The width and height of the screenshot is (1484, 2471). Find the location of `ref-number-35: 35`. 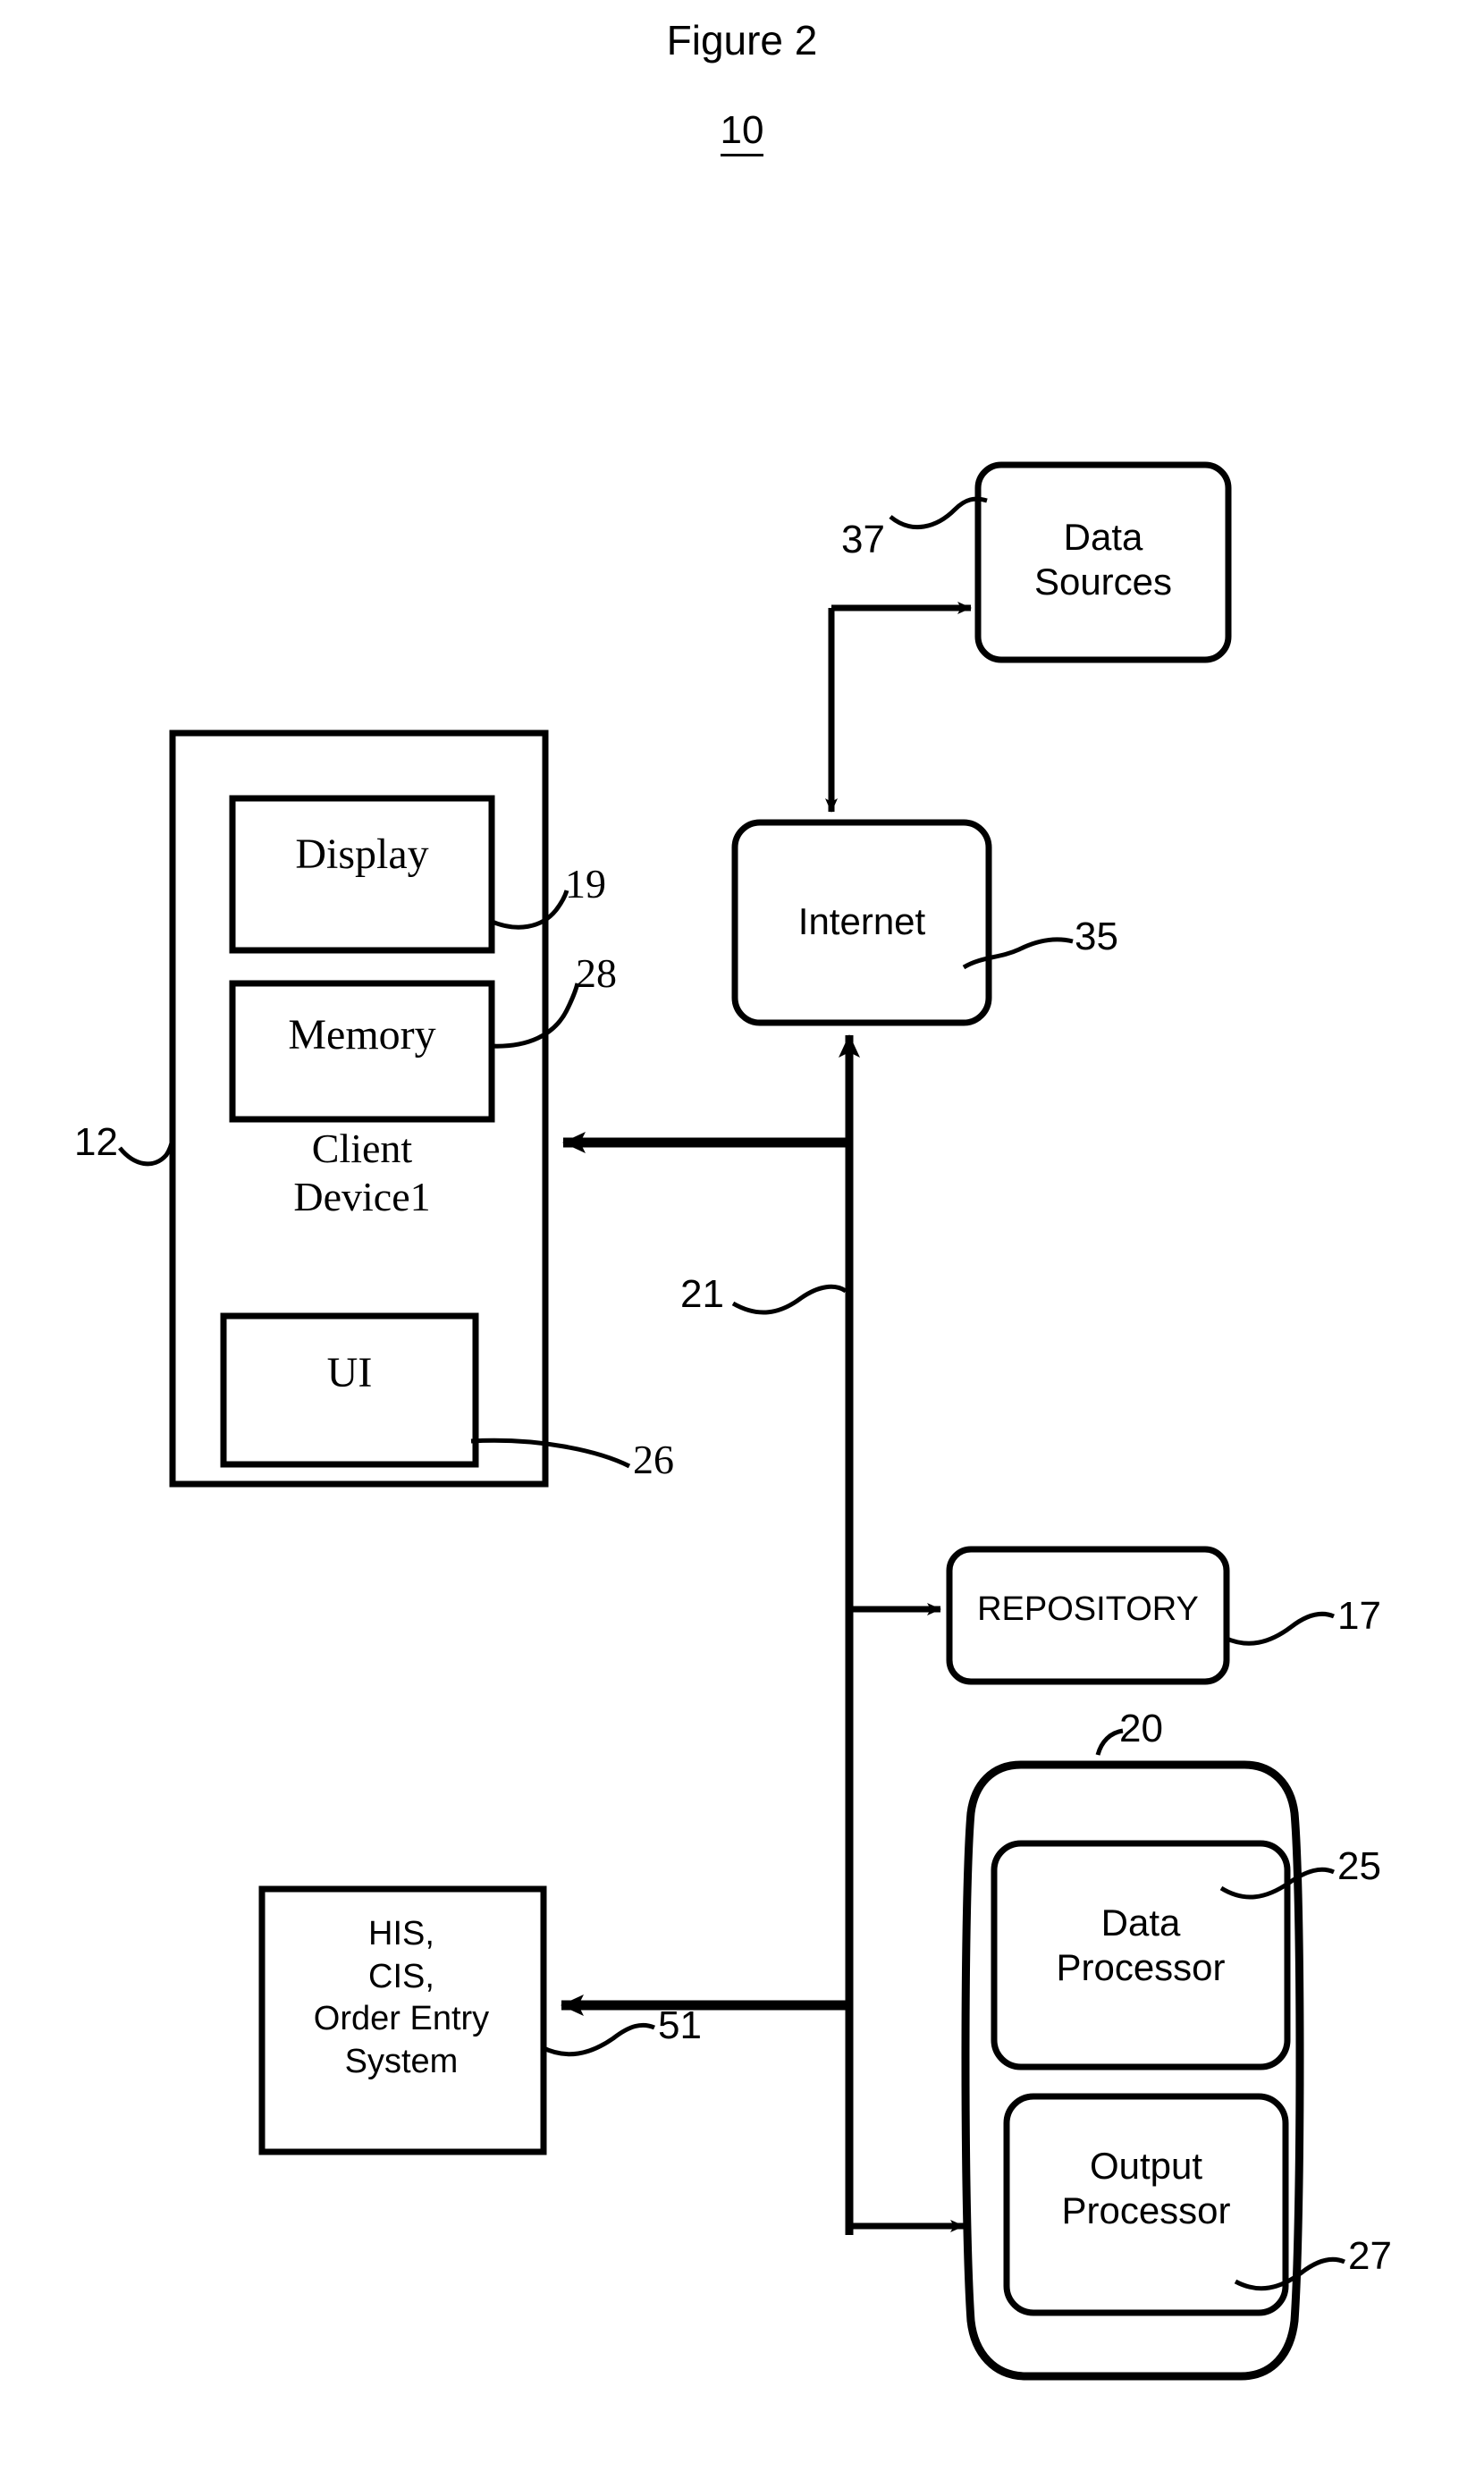

ref-number-35: 35 is located at coordinates (1096, 936).